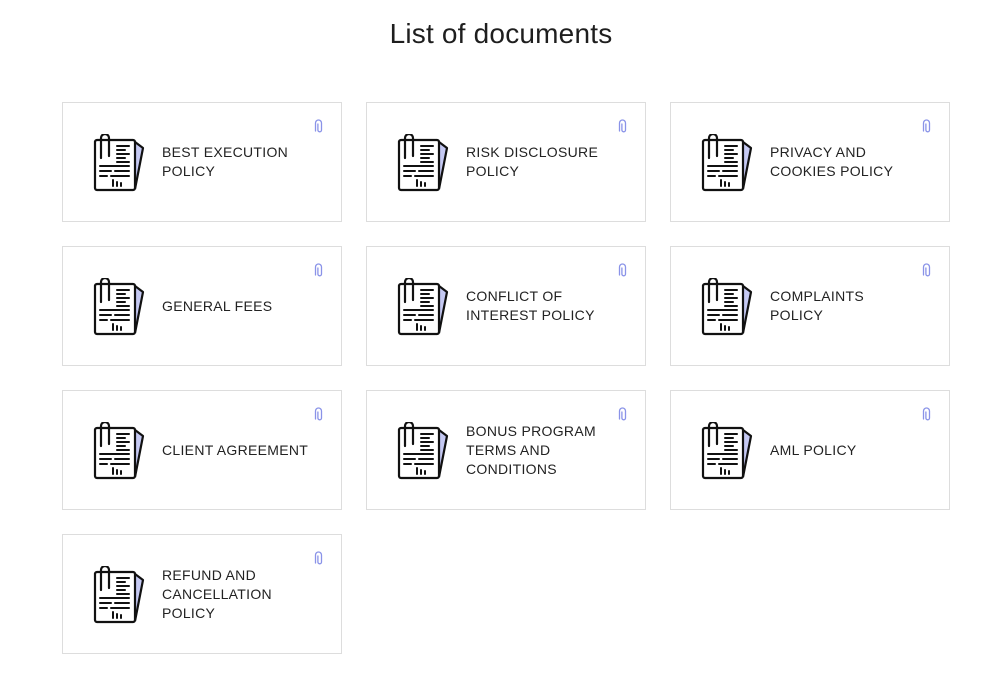 The image size is (1002, 682). I want to click on document-card-client-agreement: CLIENT AGREEMENT, so click(202, 450).